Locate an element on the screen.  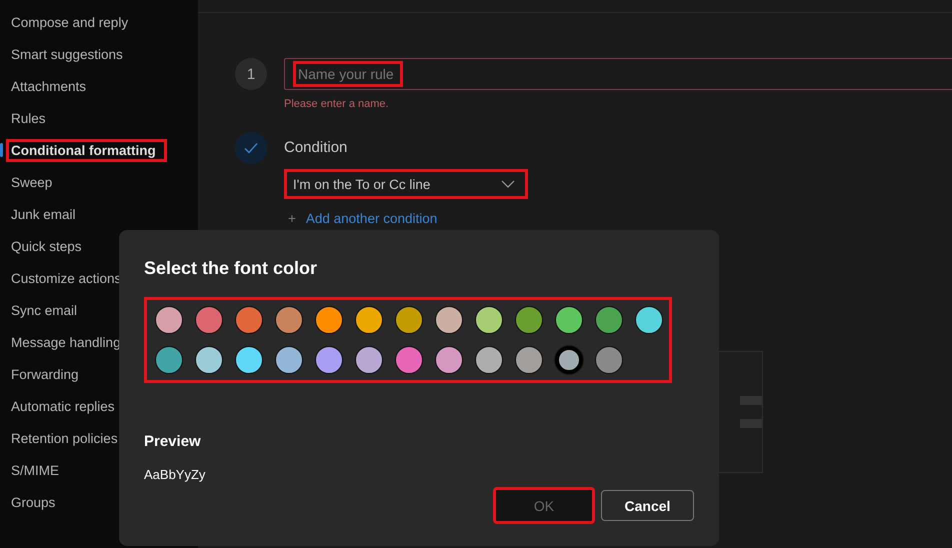
sidebar-item: Compose and reply is located at coordinates (73, 22).